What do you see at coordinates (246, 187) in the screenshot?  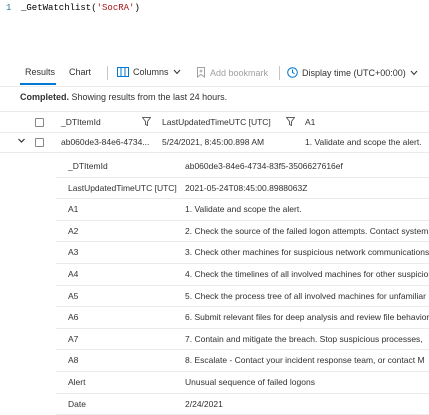 I see `detail-value: 2021-05-24T08:45:00.8988063Z` at bounding box center [246, 187].